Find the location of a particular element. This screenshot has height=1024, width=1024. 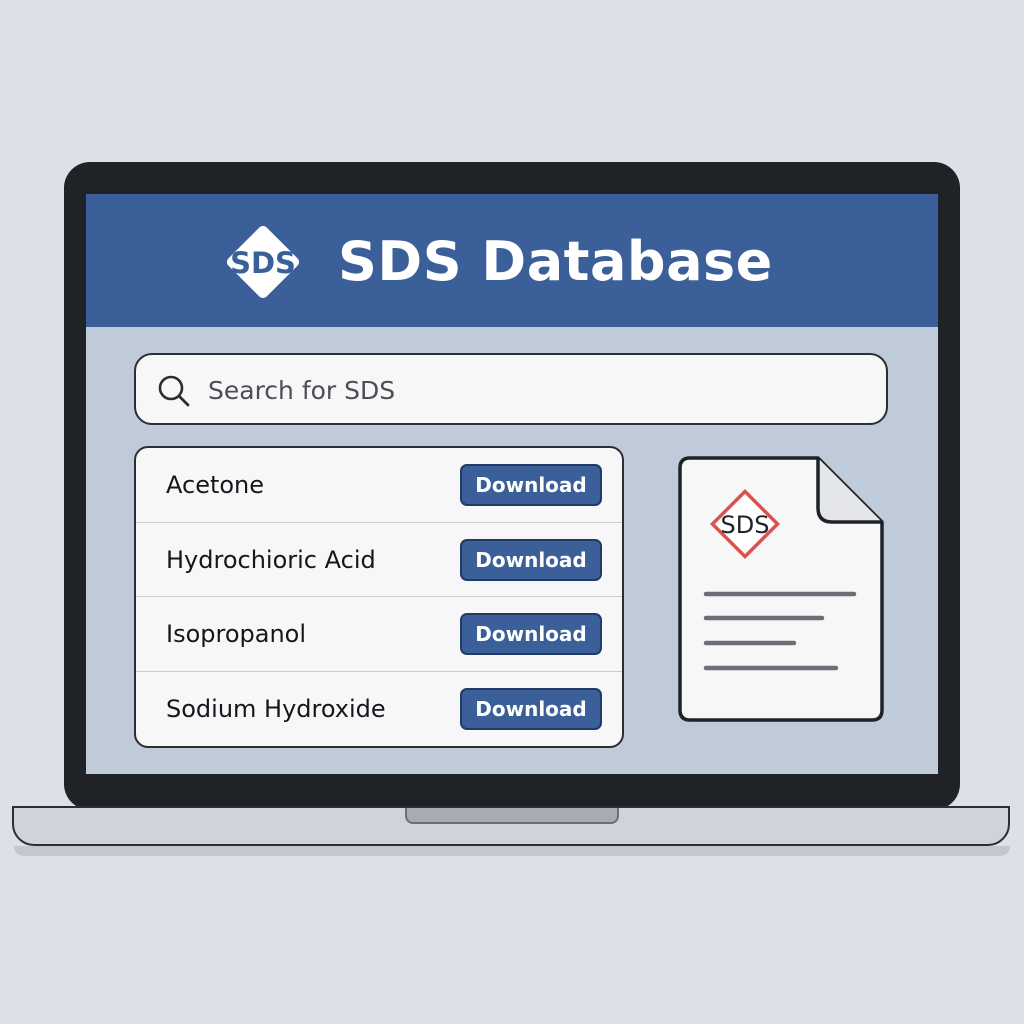

sds-diamond-logo-icon: SDS is located at coordinates (263, 262).